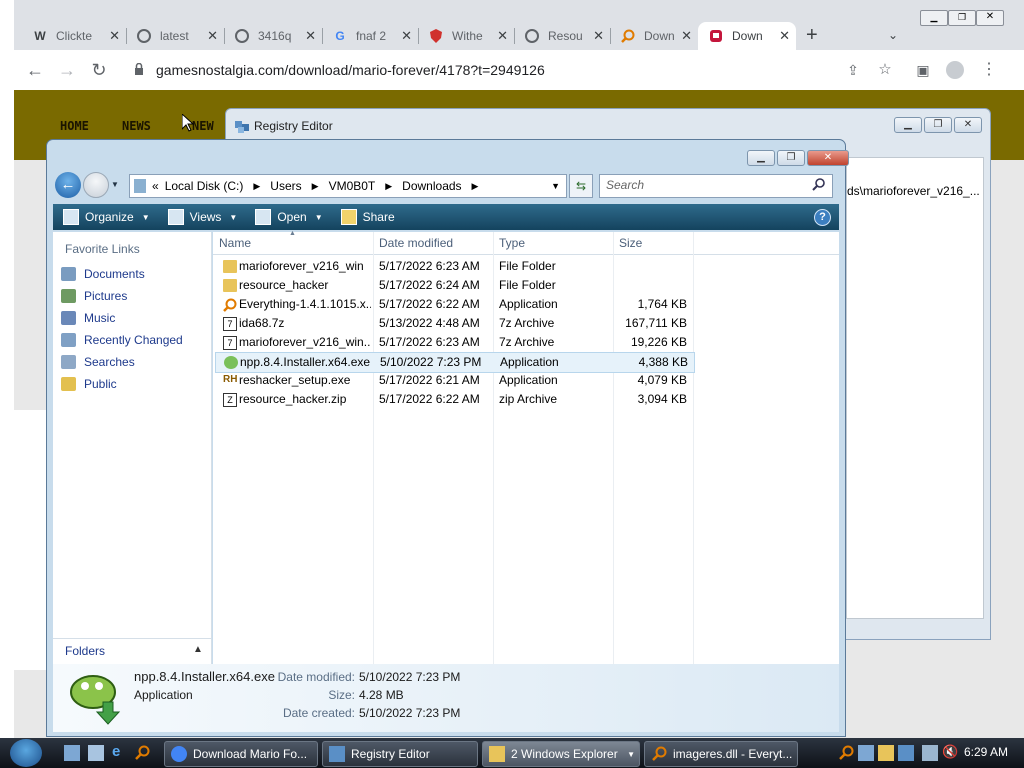 The width and height of the screenshot is (1024, 768). What do you see at coordinates (716, 186) in the screenshot?
I see `search-input: Search` at bounding box center [716, 186].